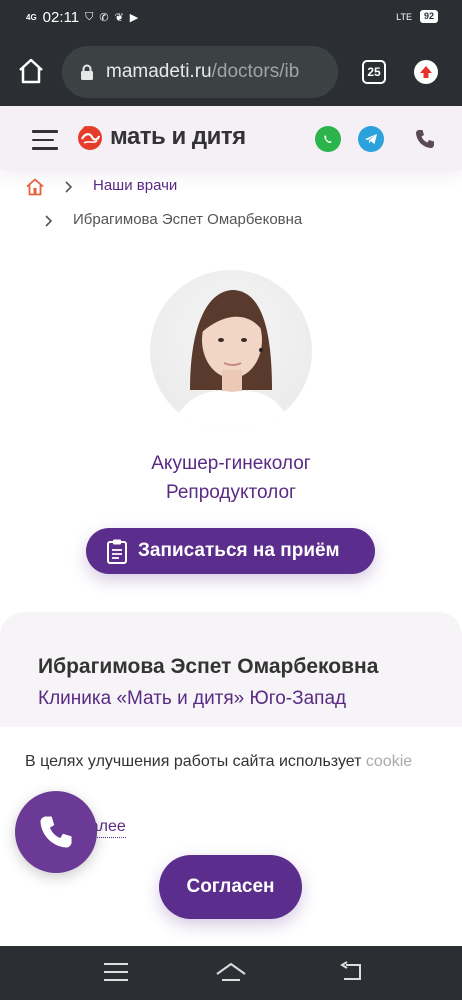 This screenshot has height=1000, width=462. What do you see at coordinates (135, 185) in the screenshot?
I see `breadcrumb-doctors-link: Наши врачи` at bounding box center [135, 185].